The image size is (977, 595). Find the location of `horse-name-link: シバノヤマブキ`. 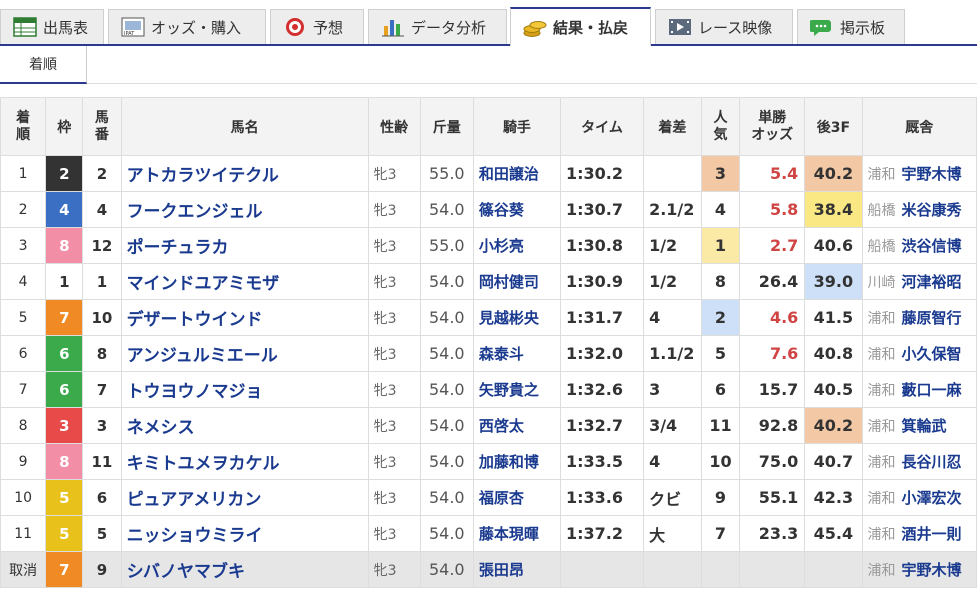

horse-name-link: シバノヤマブキ is located at coordinates (186, 572).